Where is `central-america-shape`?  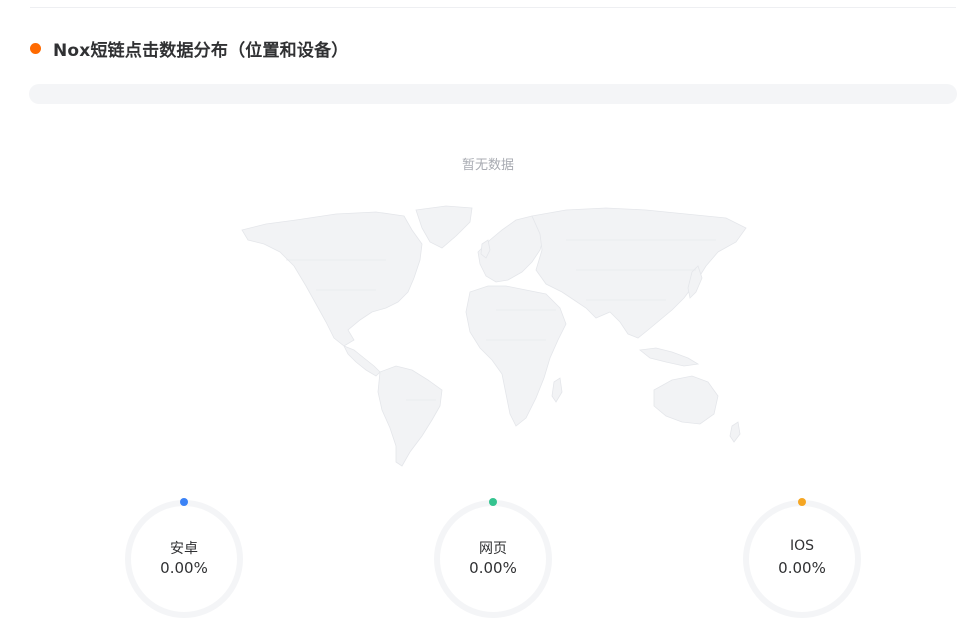
central-america-shape is located at coordinates (362, 361).